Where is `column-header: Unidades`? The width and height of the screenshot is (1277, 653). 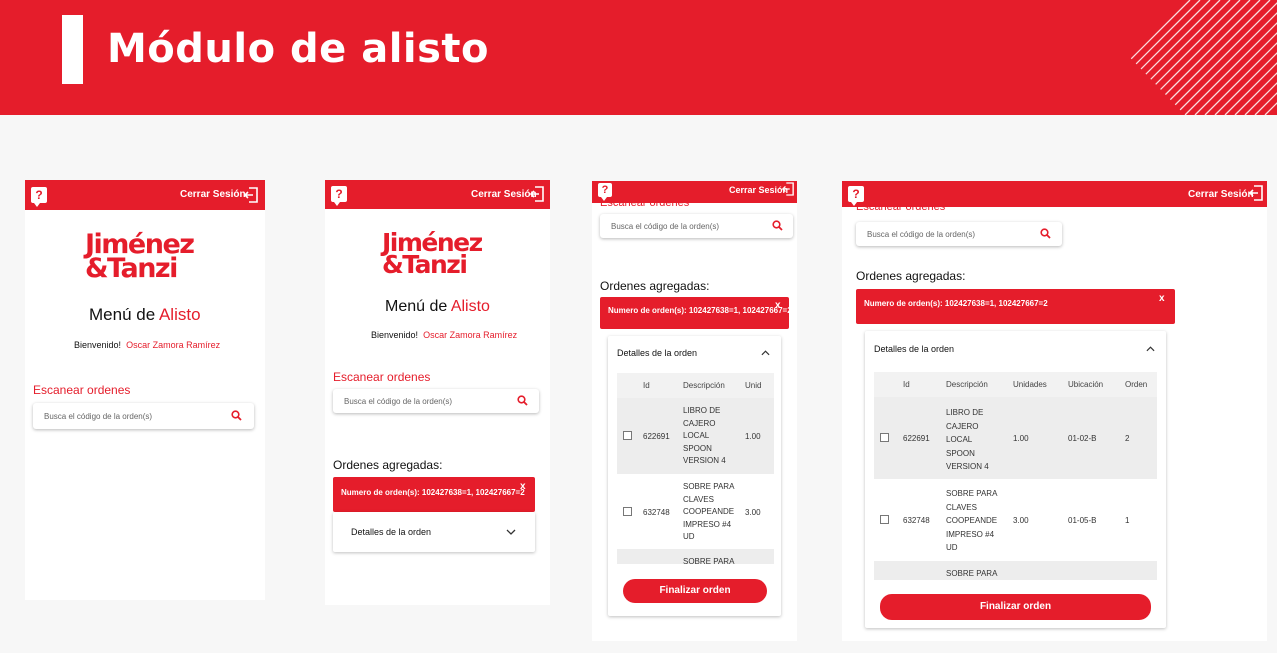
column-header: Unidades is located at coordinates (1030, 384).